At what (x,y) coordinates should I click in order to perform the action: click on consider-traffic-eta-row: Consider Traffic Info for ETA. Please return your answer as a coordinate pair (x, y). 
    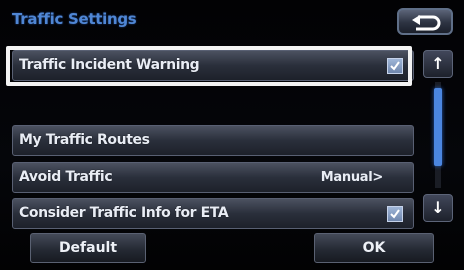
    Looking at the image, I should click on (213, 213).